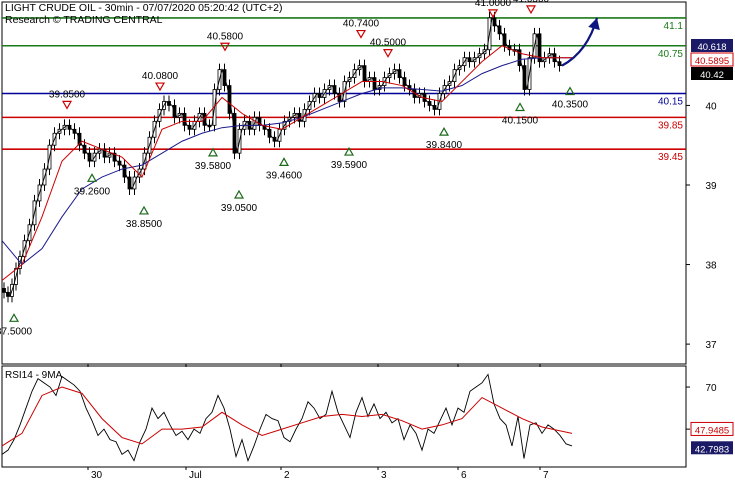 This screenshot has width=735, height=480. Describe the element at coordinates (388, 43) in the screenshot. I see `swing-high-label: 40.5000` at that location.